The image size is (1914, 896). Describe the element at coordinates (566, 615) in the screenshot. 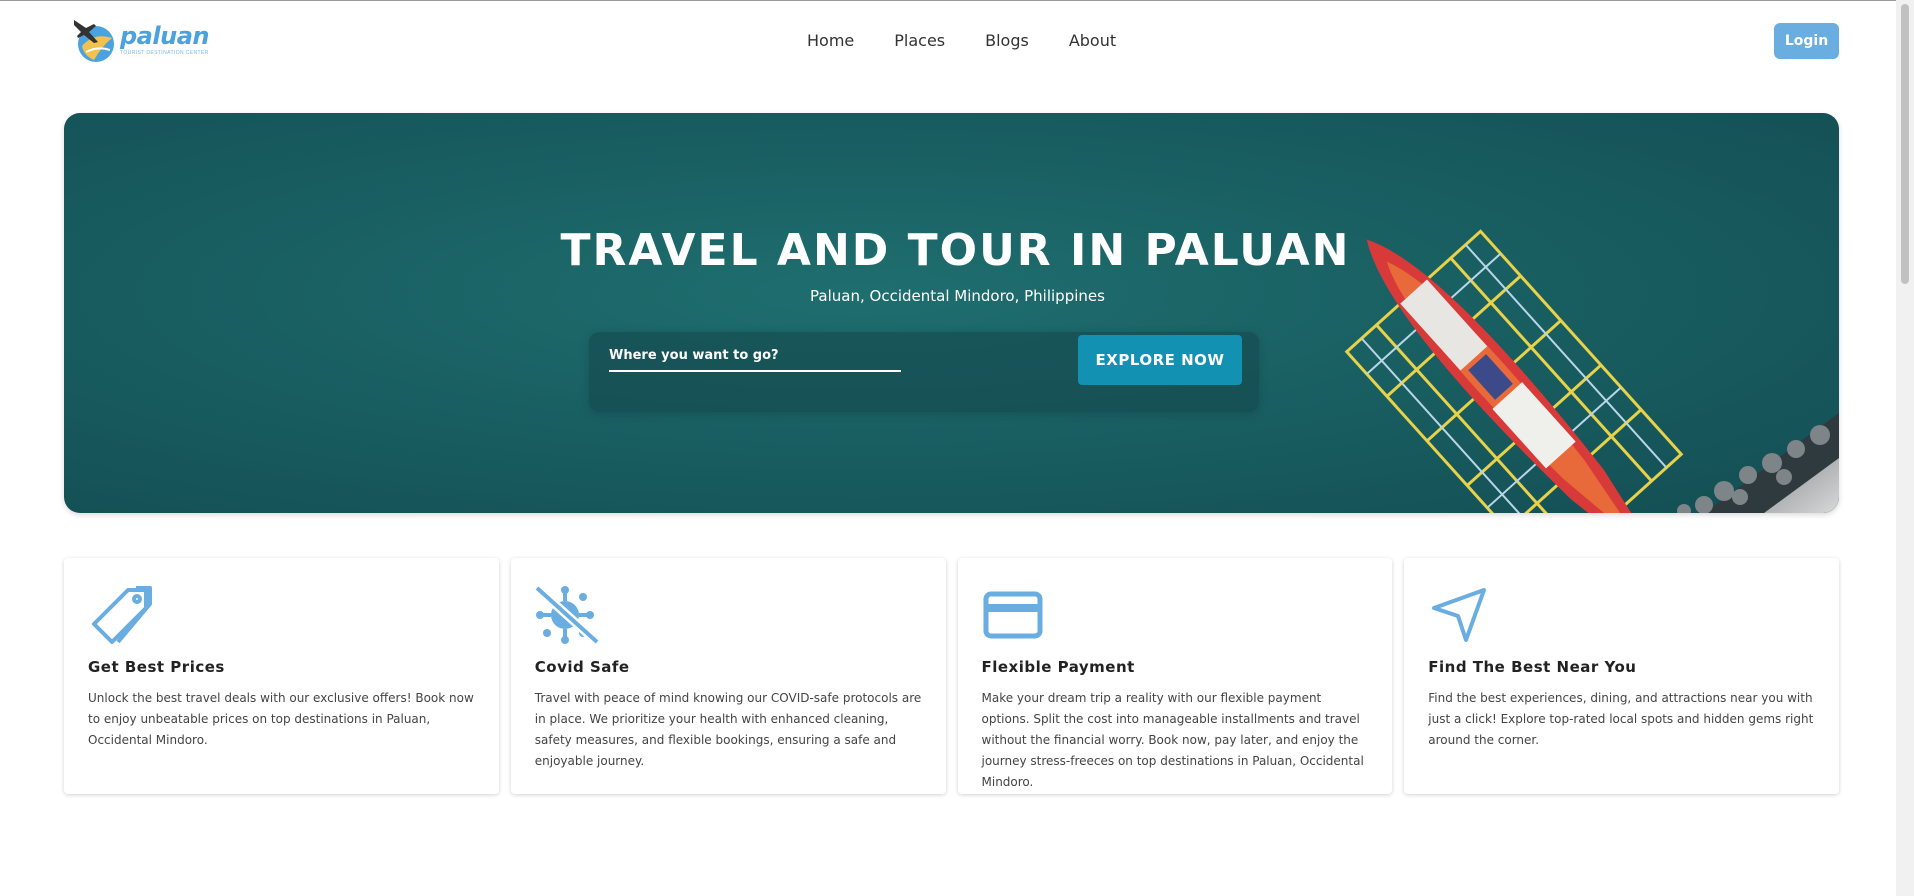

I see `no-virus-icon` at that location.